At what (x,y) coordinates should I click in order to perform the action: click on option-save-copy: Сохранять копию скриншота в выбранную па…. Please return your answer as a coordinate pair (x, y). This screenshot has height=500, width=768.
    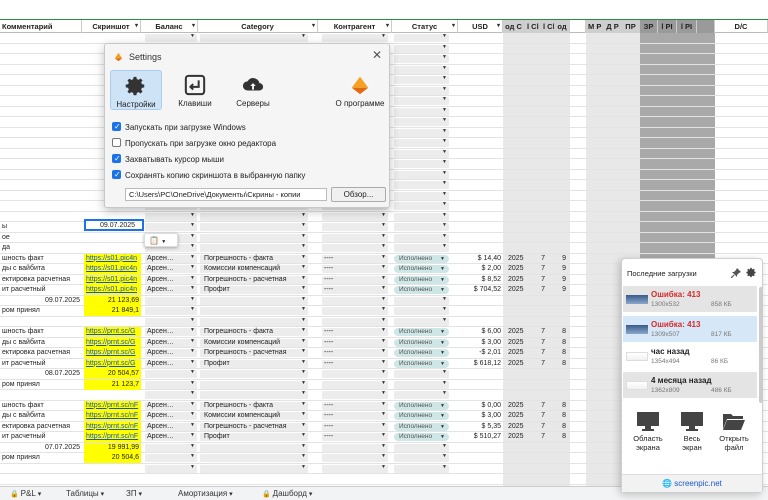
    Looking at the image, I should click on (208, 175).